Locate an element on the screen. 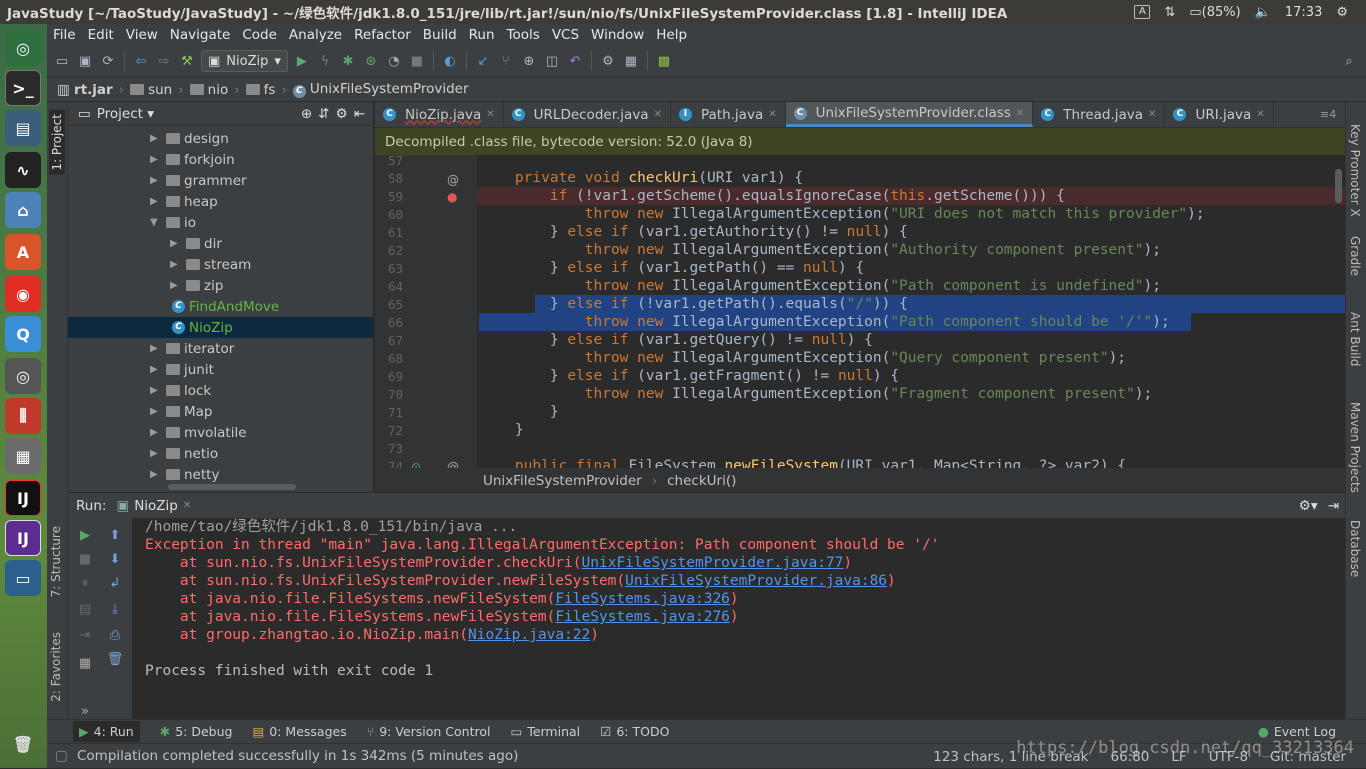 Image resolution: width=1366 pixels, height=769 pixels. project-tree-item: ▶ stream is located at coordinates (220, 264).